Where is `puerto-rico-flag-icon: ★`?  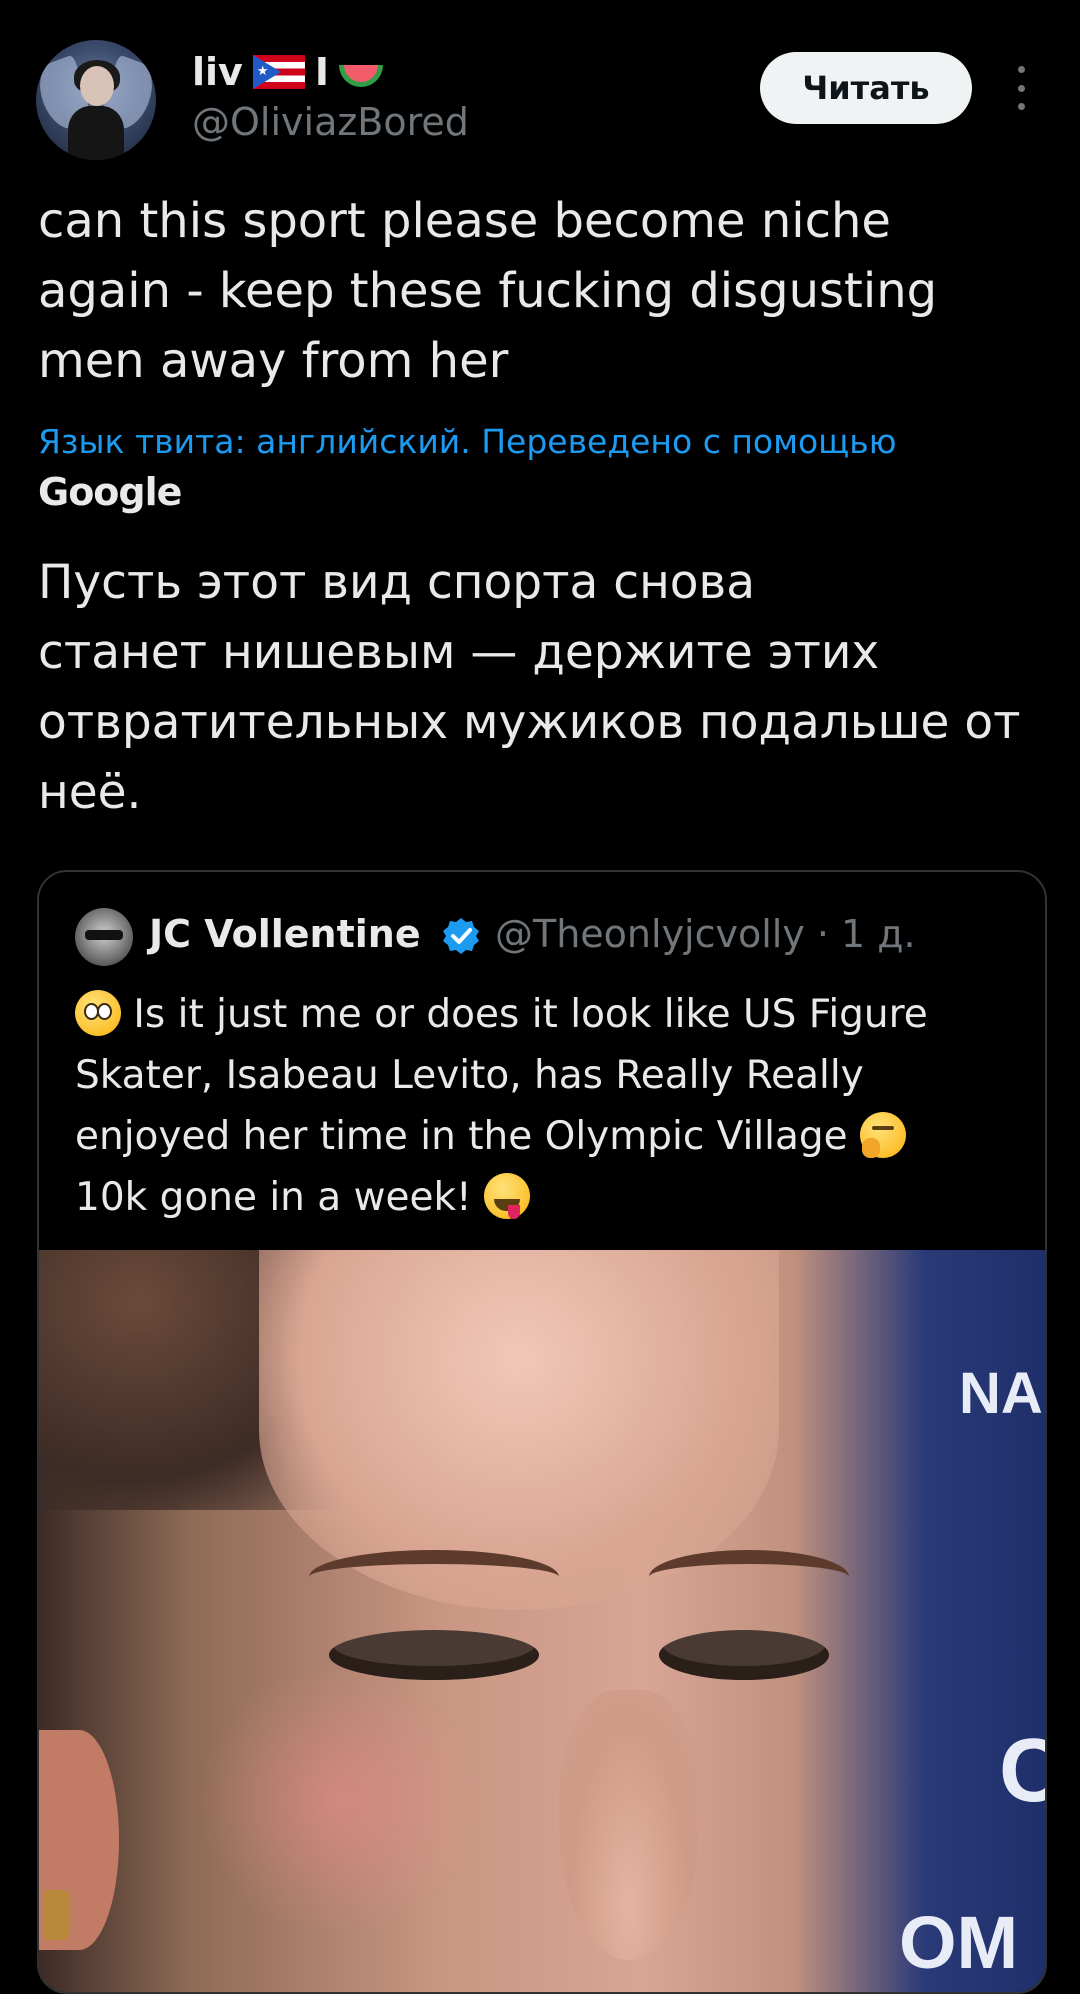 puerto-rico-flag-icon: ★ is located at coordinates (278, 72).